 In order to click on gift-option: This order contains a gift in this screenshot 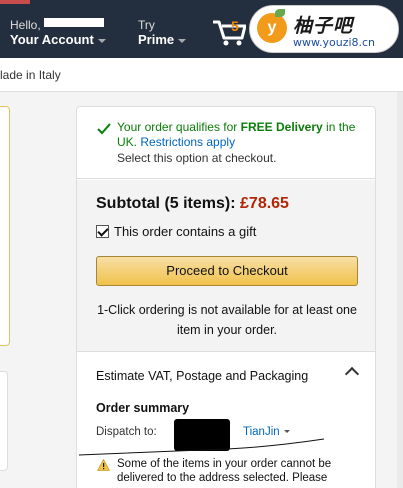, I will do `click(176, 231)`.